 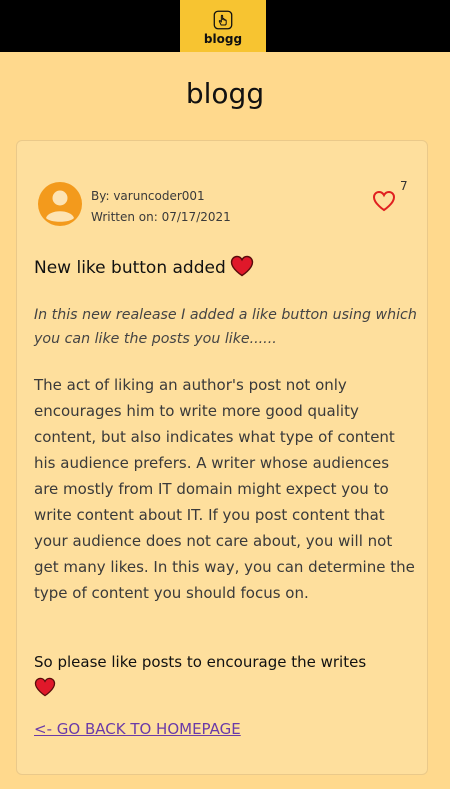 I want to click on heart-outline-icon, so click(x=384, y=201).